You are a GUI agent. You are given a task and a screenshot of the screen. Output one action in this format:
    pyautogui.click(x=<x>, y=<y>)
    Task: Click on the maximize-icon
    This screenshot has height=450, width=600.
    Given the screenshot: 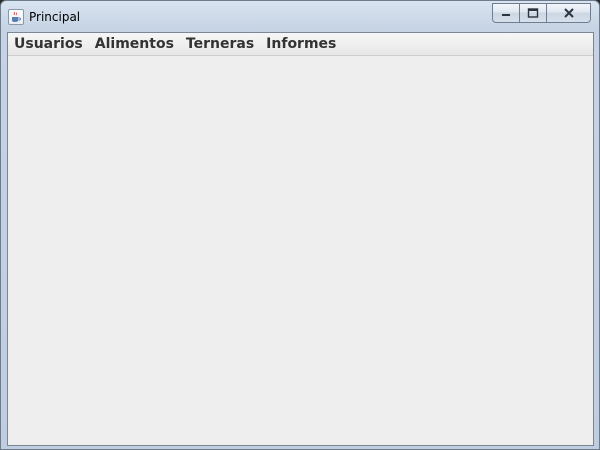 What is the action you would take?
    pyautogui.click(x=533, y=13)
    